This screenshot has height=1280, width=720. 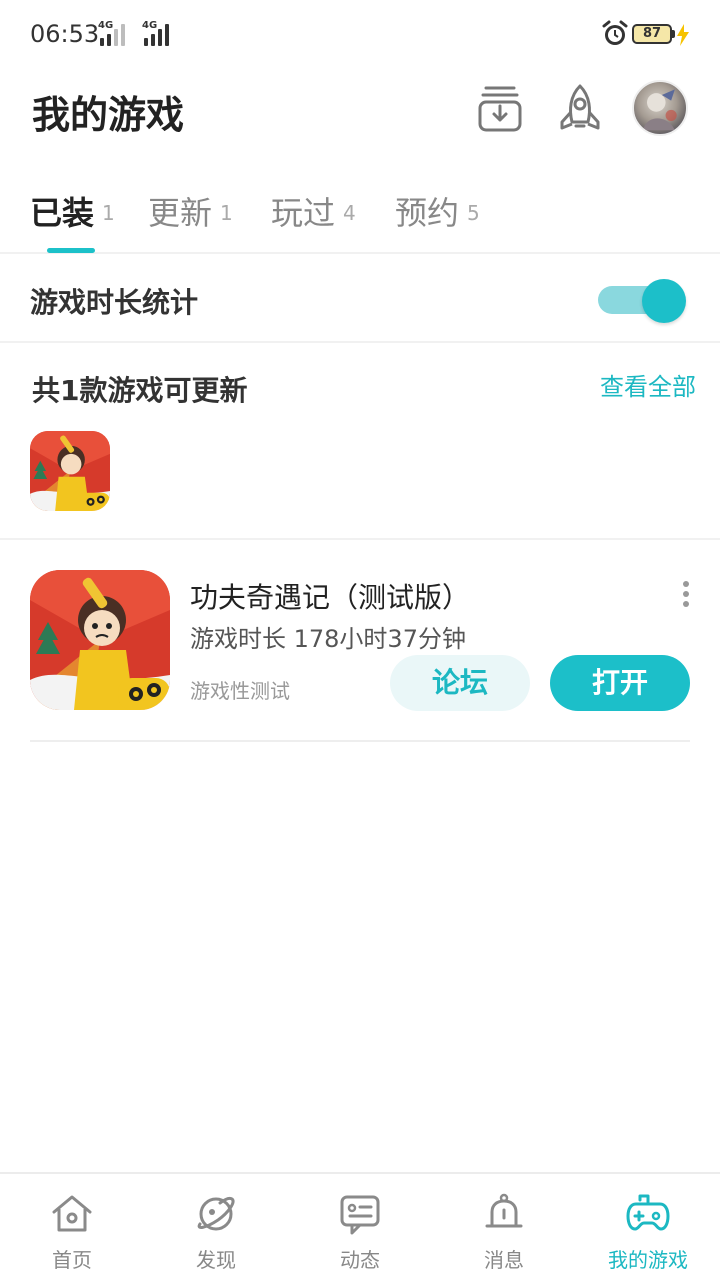 What do you see at coordinates (71, 250) in the screenshot?
I see `tab-indicator` at bounding box center [71, 250].